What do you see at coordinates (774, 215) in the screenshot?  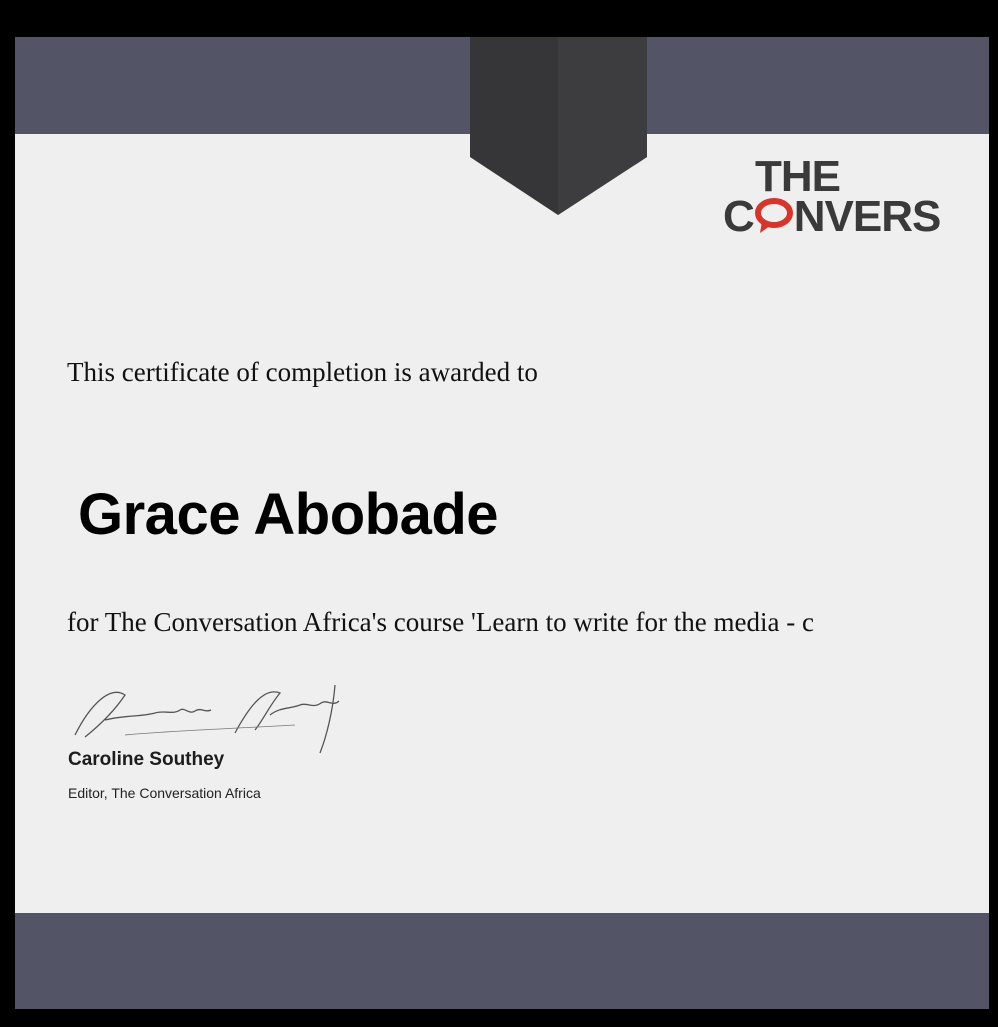 I see `speech-bubble-icon` at bounding box center [774, 215].